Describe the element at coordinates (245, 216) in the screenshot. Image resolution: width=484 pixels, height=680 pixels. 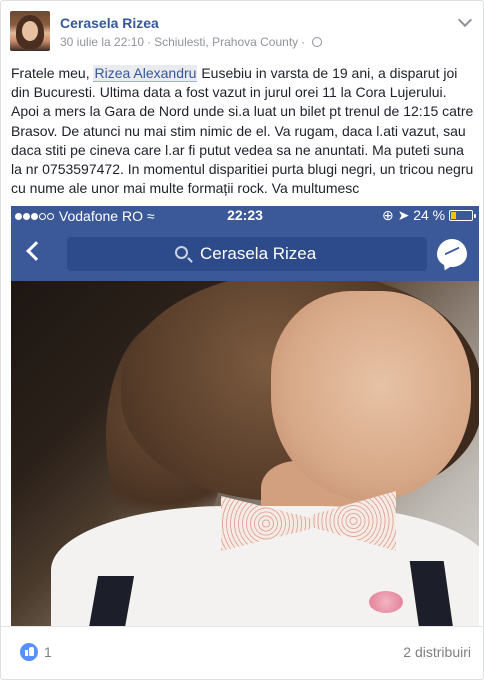
I see `ios-status-bar: Vodafone RO ≈ 22:23 ⊕ ➤ 24 %` at that location.